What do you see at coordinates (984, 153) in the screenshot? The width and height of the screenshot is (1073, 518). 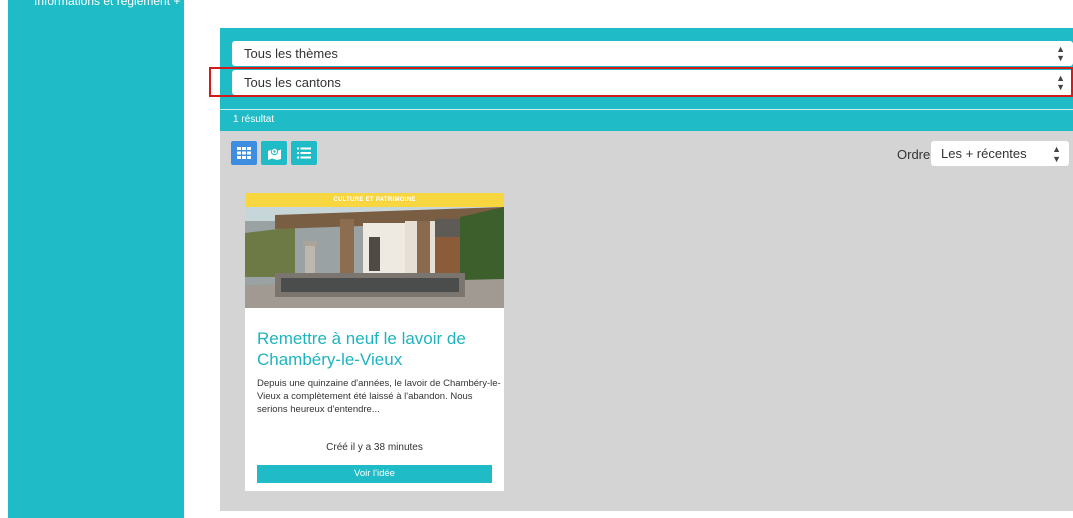 I see `order-select-value: Les + récentes` at bounding box center [984, 153].